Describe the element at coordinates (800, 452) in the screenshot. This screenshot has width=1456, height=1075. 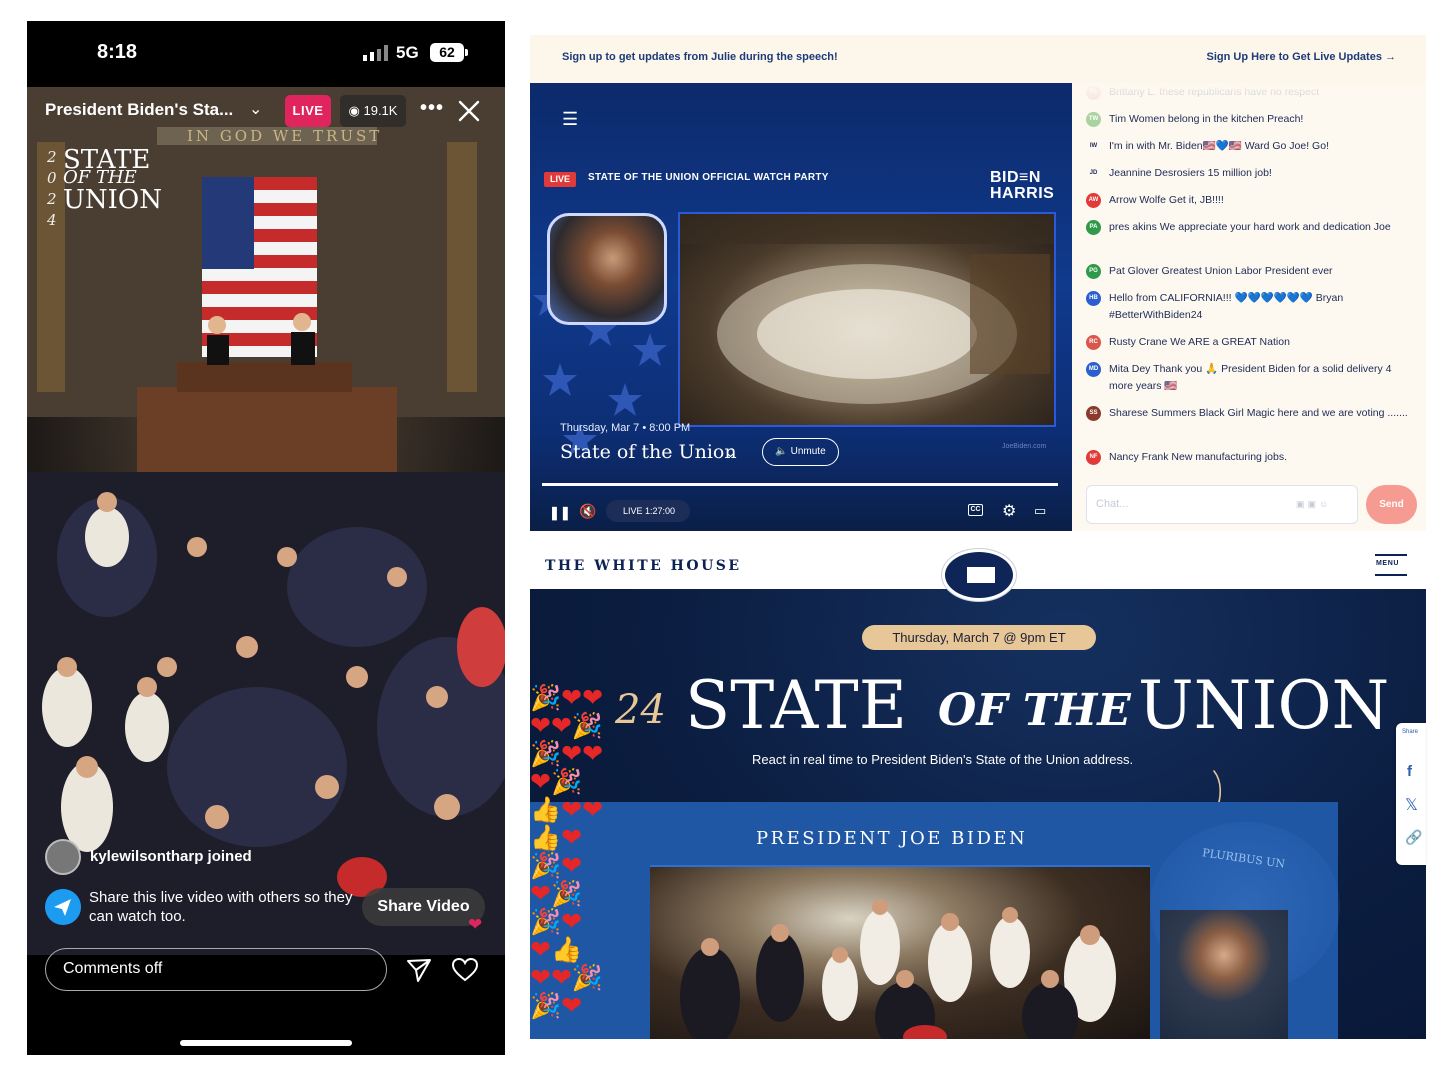
I see `unmute-button: 🔈 Unmute` at that location.